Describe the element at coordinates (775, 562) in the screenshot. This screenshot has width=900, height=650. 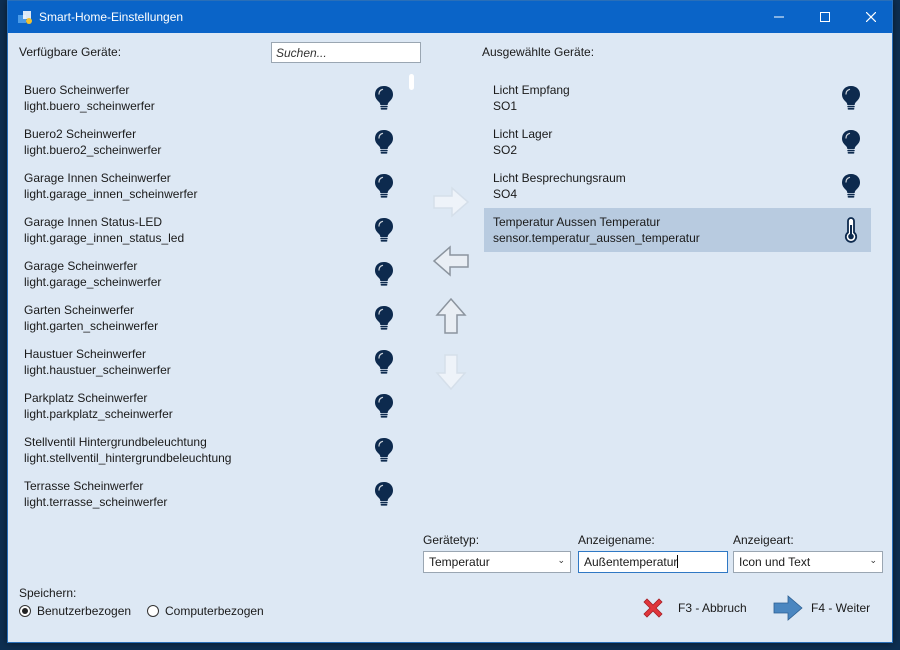
I see `display-mode-value: Icon und Text` at that location.